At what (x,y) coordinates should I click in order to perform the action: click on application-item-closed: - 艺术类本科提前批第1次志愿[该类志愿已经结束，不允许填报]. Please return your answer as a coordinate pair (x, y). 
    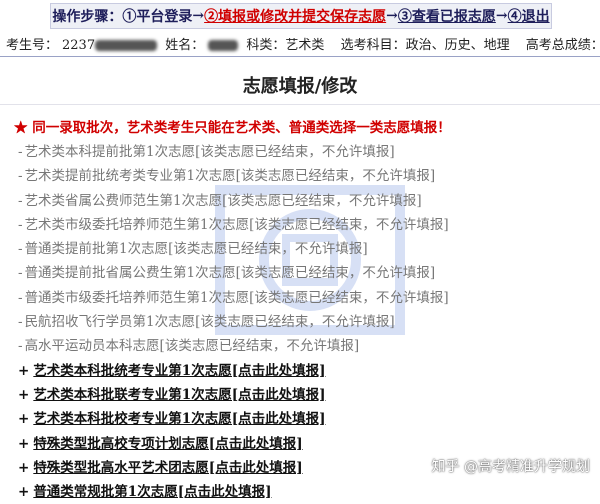
    Looking at the image, I should click on (303, 152).